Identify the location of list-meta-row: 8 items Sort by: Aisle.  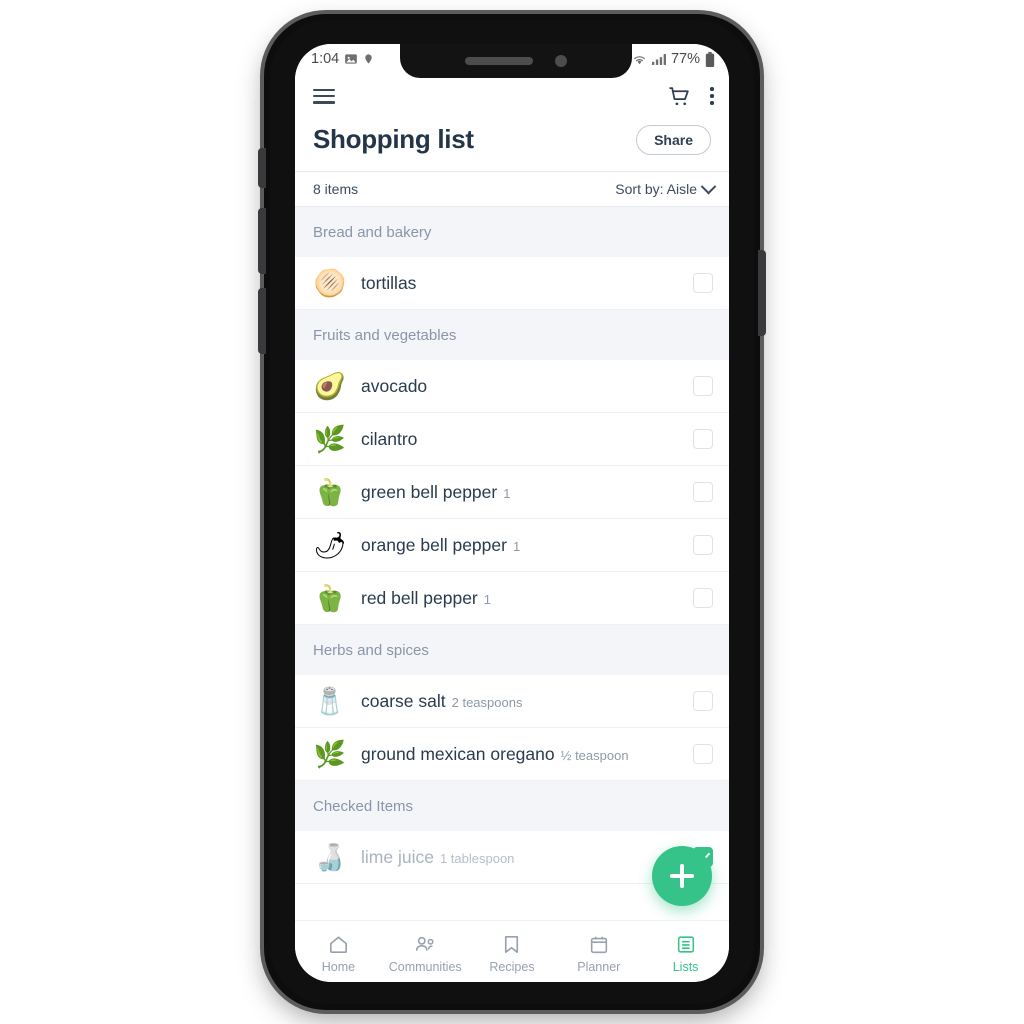
(512, 189).